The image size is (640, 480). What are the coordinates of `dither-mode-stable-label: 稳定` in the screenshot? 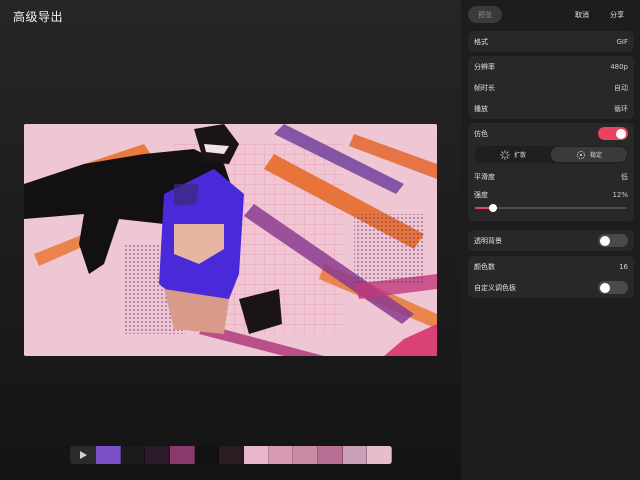 It's located at (595, 155).